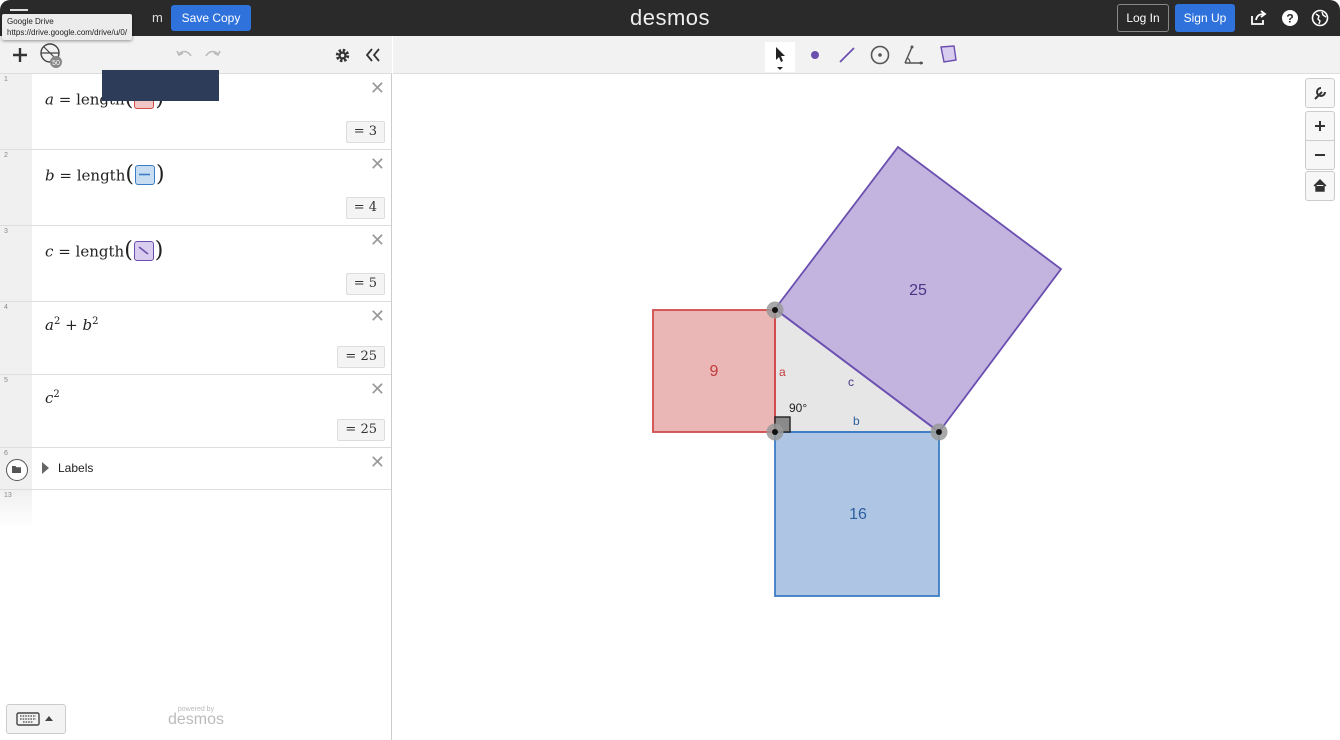  I want to click on row-gutter: 5, so click(16, 411).